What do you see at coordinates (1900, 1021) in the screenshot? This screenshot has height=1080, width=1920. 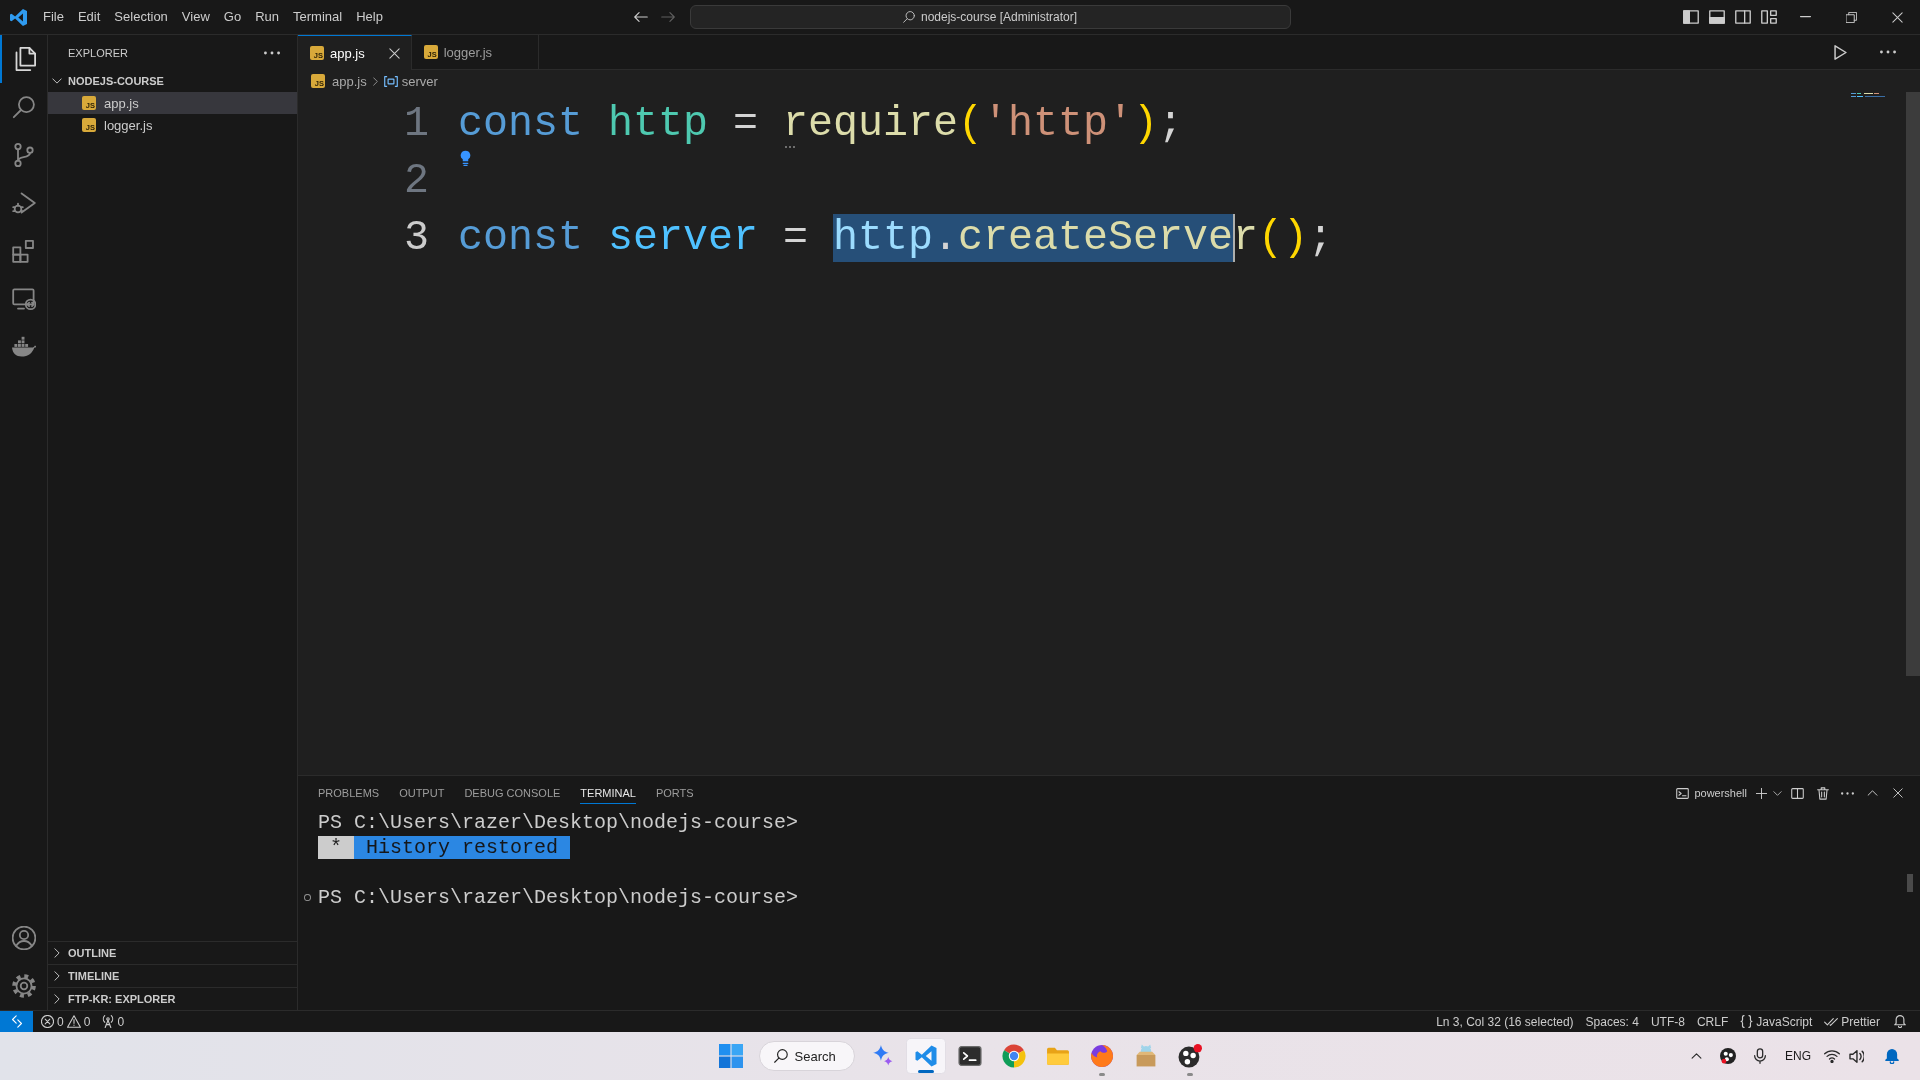 I see `bell-icon` at bounding box center [1900, 1021].